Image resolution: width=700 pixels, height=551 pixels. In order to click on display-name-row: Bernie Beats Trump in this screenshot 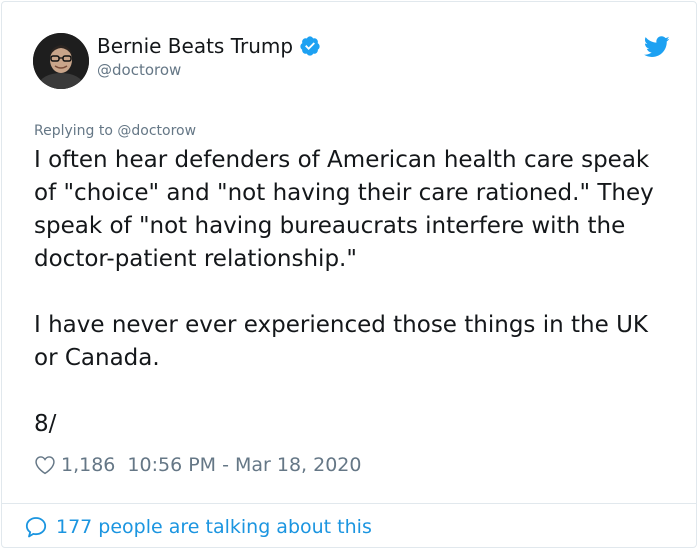, I will do `click(209, 46)`.